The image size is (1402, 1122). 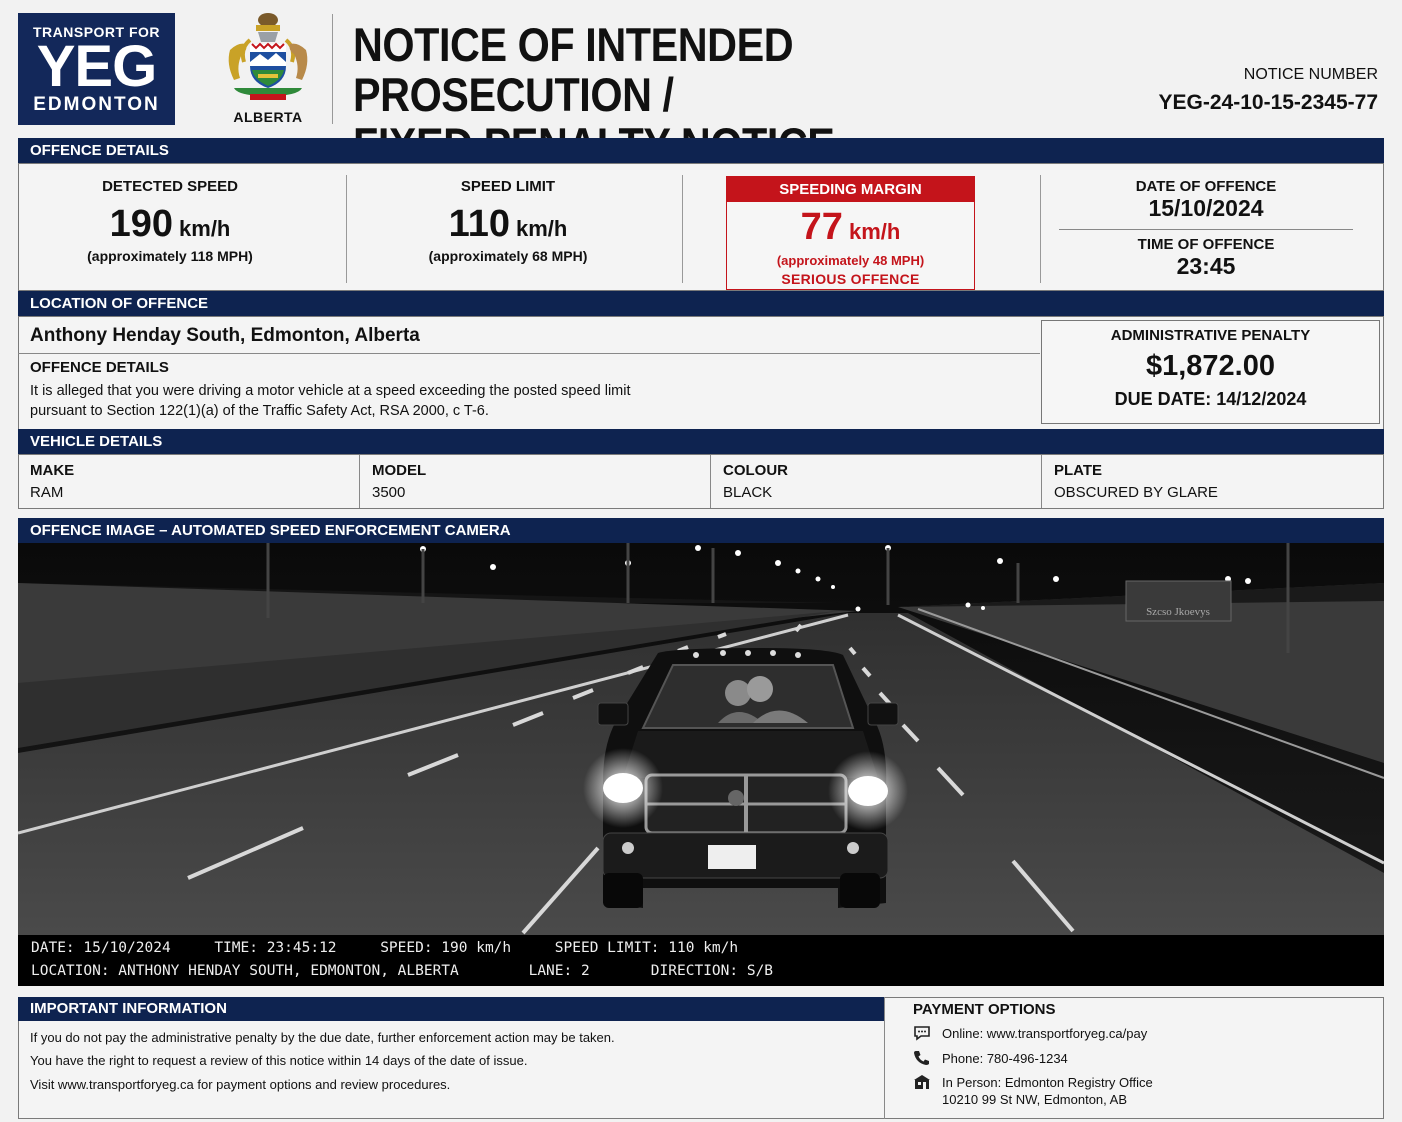 I want to click on colour-value: BLACK, so click(x=748, y=492).